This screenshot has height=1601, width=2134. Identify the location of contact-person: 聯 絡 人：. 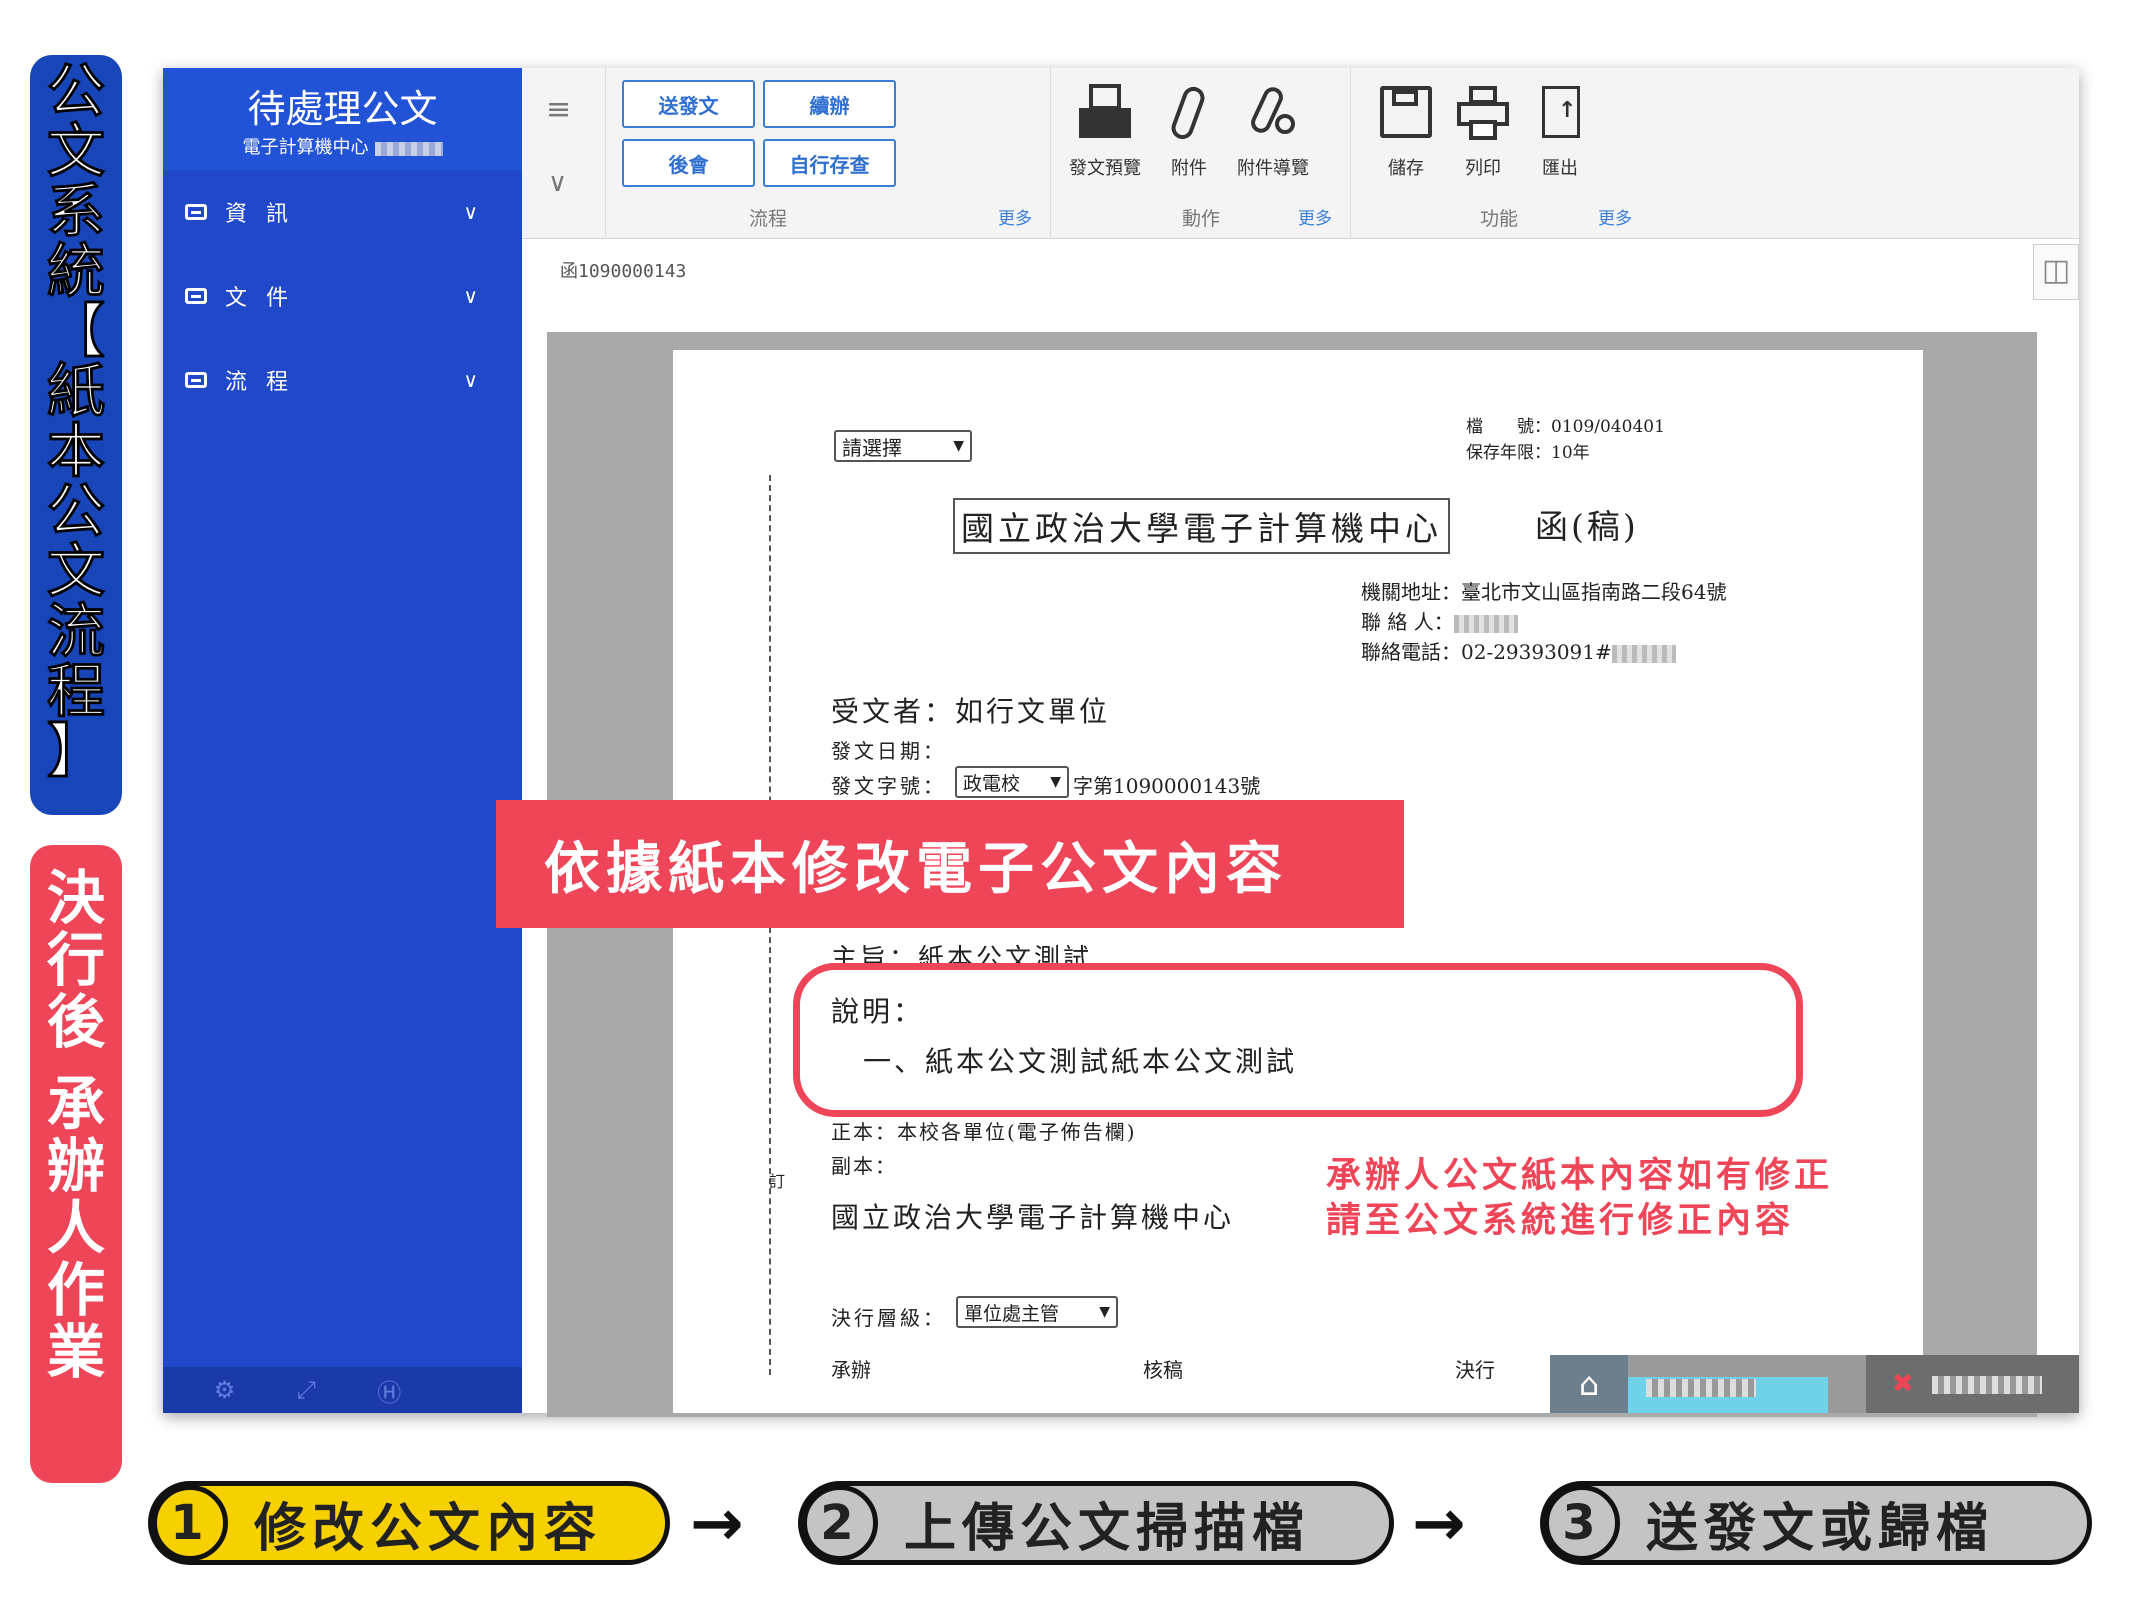
(1439, 620).